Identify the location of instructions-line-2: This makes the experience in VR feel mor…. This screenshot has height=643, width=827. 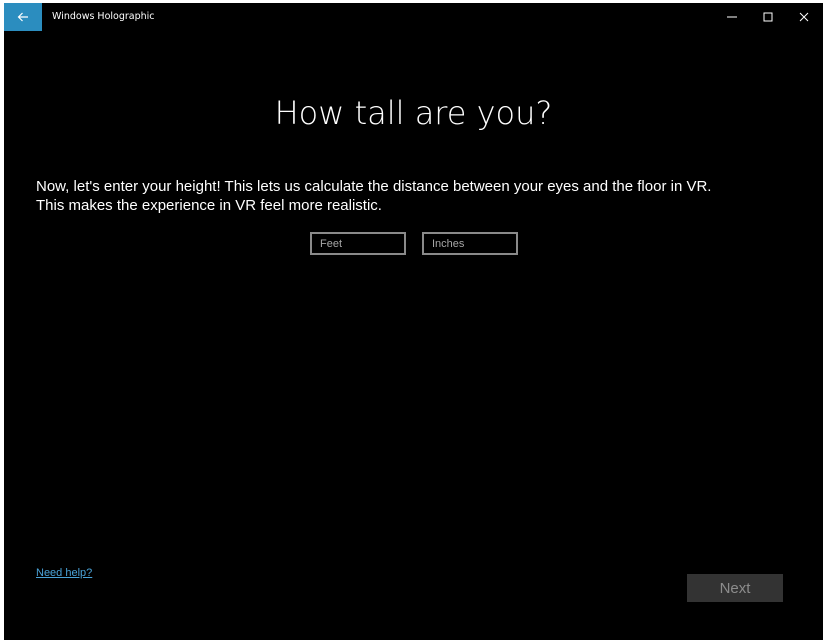
(209, 205).